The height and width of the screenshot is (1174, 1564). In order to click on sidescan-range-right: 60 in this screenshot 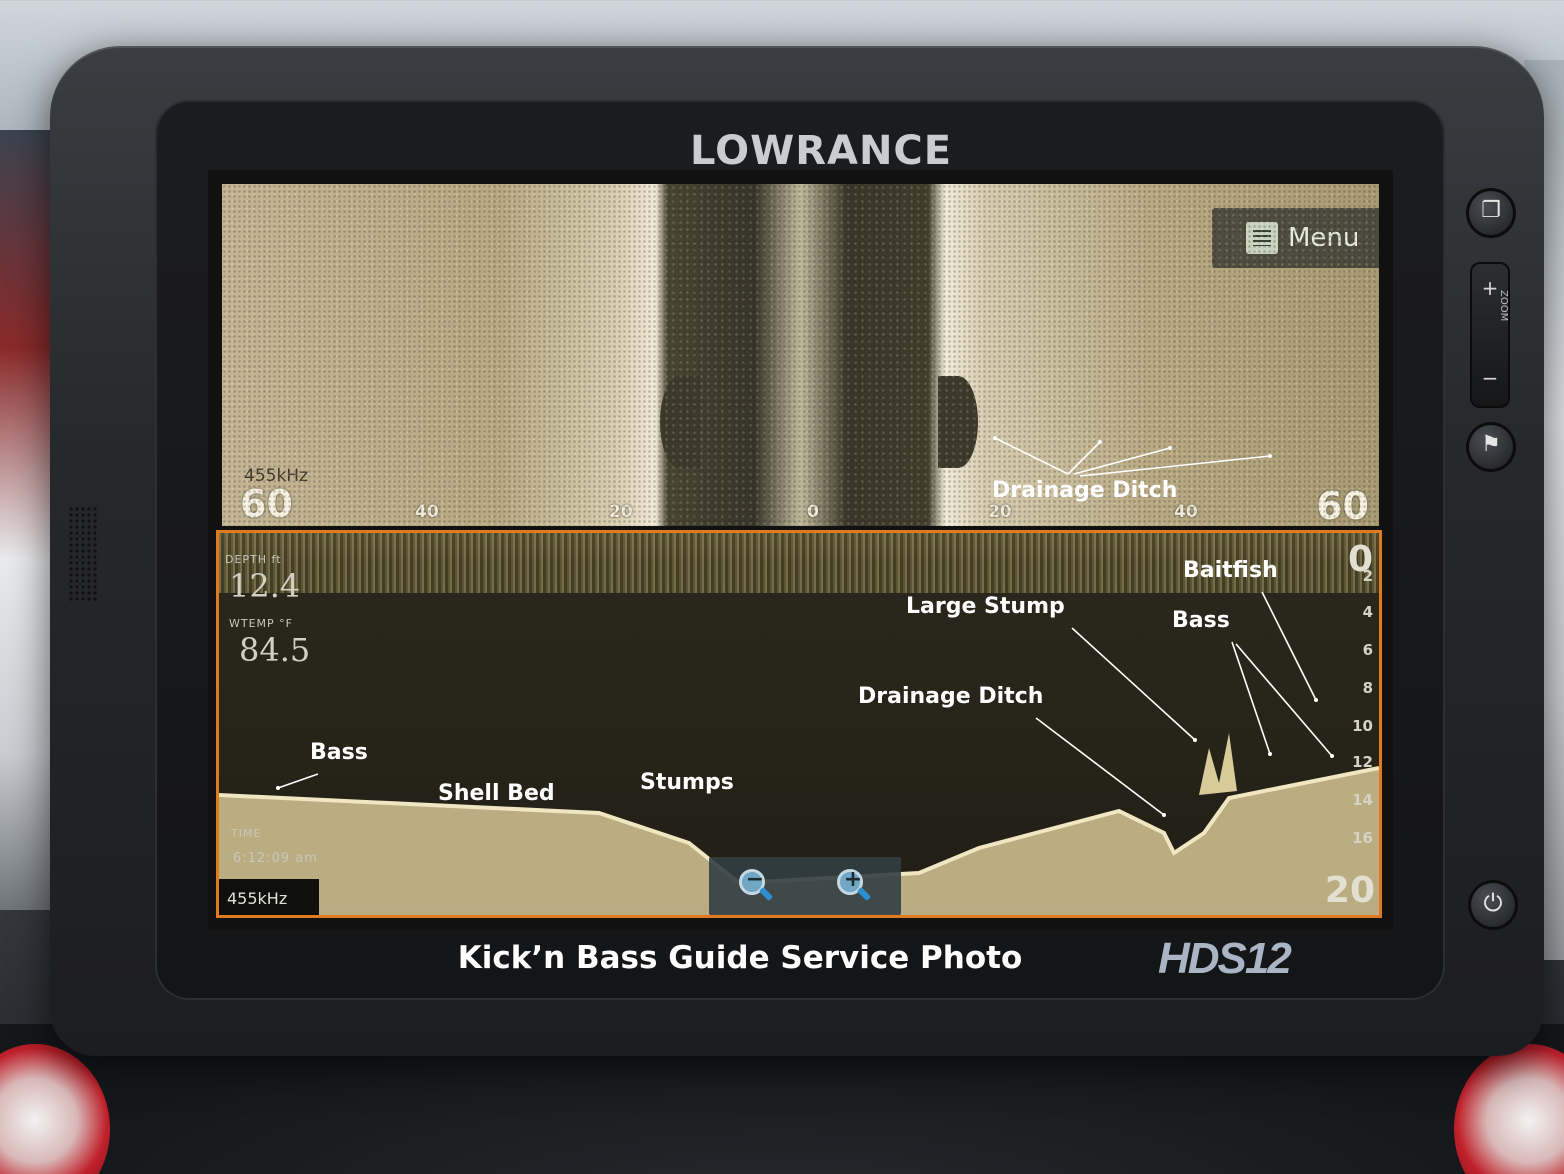, I will do `click(1342, 505)`.